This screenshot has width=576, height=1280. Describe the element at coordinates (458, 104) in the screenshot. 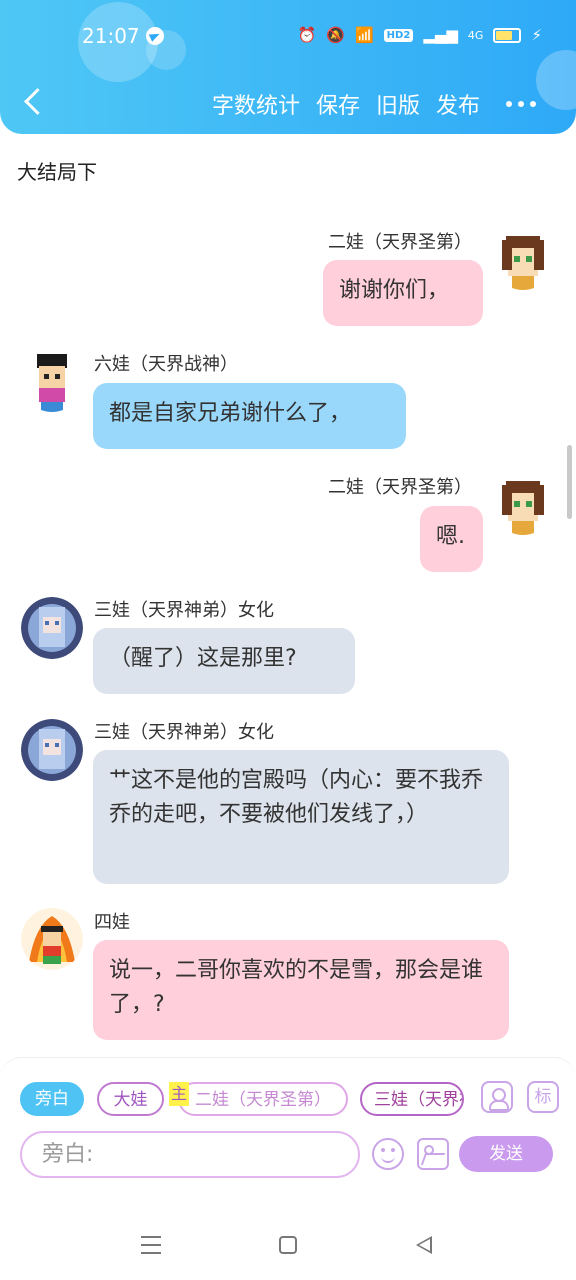

I see `publish-button: 发布` at that location.